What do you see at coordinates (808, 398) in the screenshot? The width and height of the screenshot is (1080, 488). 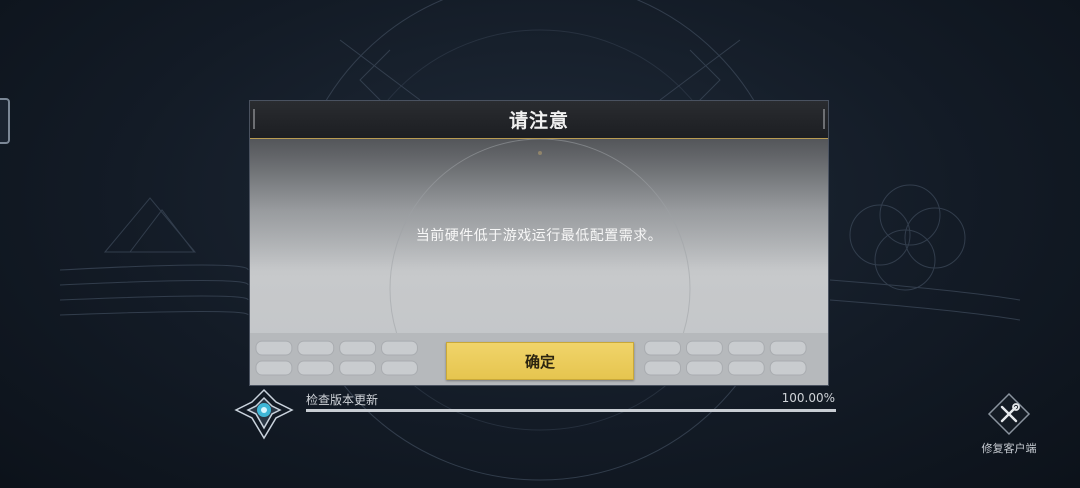 I see `progress-percent: 100.00%` at bounding box center [808, 398].